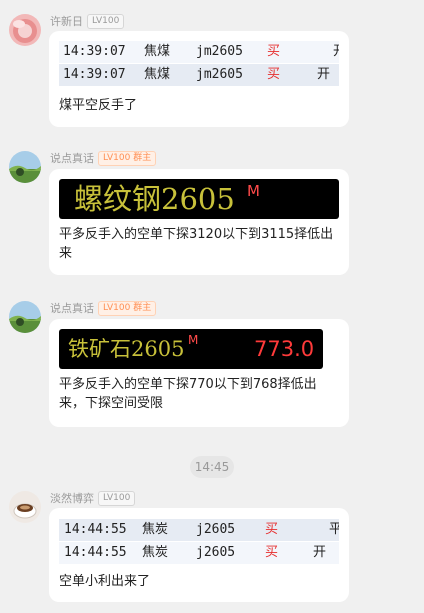 The height and width of the screenshot is (613, 424). Describe the element at coordinates (154, 199) in the screenshot. I see `quote-name: 螺纹钢2605` at that location.